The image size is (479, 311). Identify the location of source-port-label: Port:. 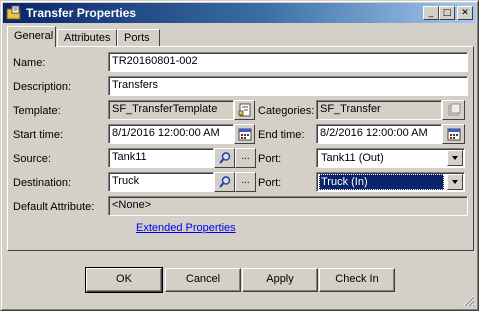
(270, 159).